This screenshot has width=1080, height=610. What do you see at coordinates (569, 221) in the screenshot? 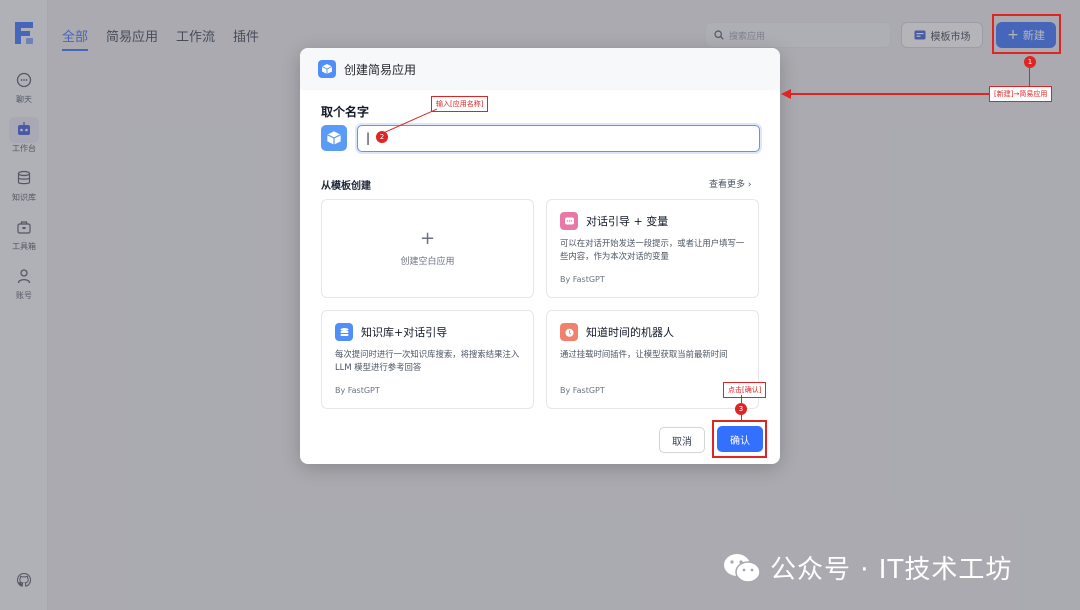
I see `chat-bubble-icon` at bounding box center [569, 221].